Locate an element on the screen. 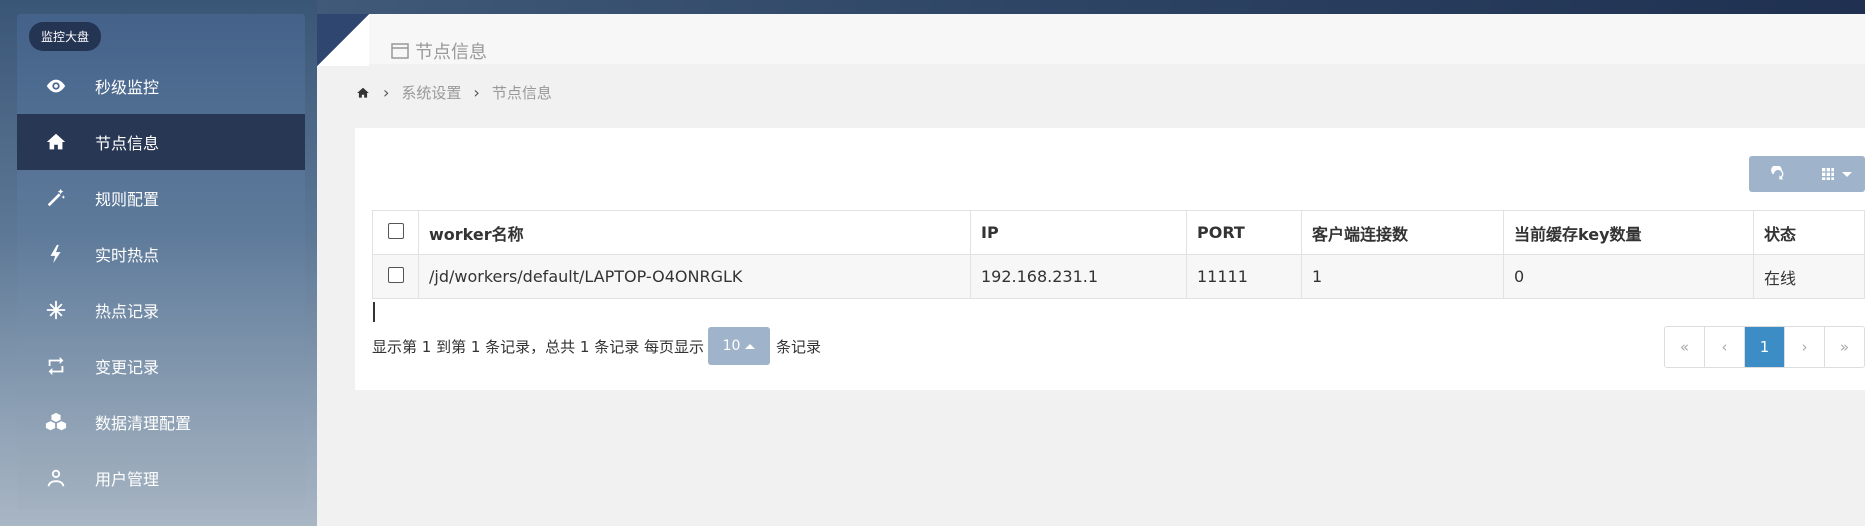  column-header: 状态 is located at coordinates (1809, 232).